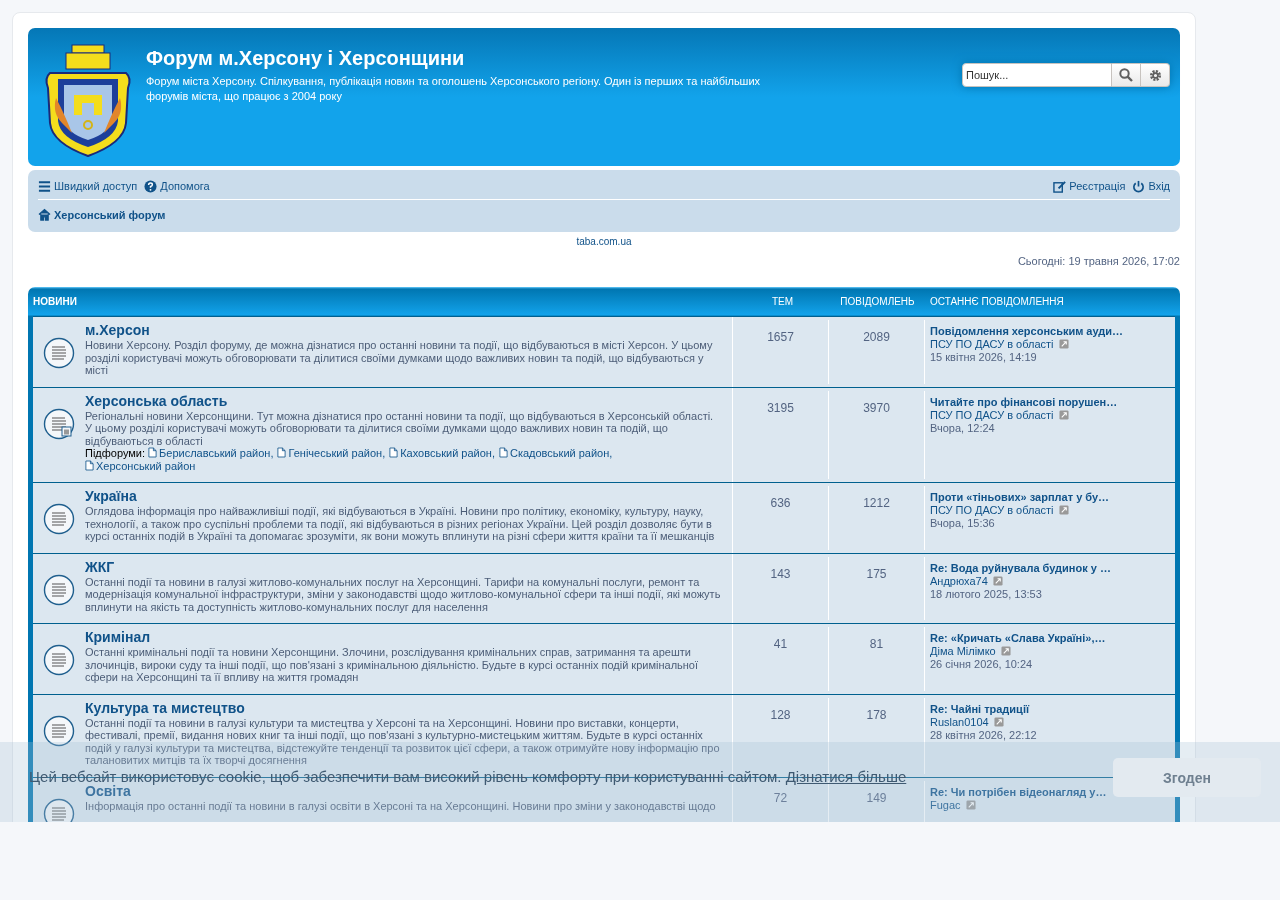 This screenshot has height=900, width=1280. I want to click on search-button, so click(1126, 75).